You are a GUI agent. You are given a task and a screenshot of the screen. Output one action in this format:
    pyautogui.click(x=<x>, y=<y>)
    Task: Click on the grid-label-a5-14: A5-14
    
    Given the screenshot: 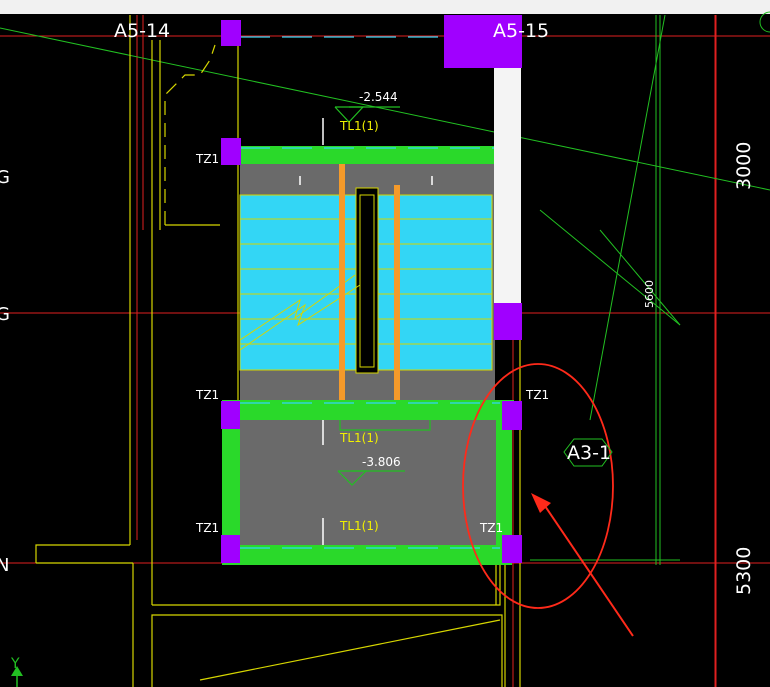 What is the action you would take?
    pyautogui.click(x=142, y=31)
    